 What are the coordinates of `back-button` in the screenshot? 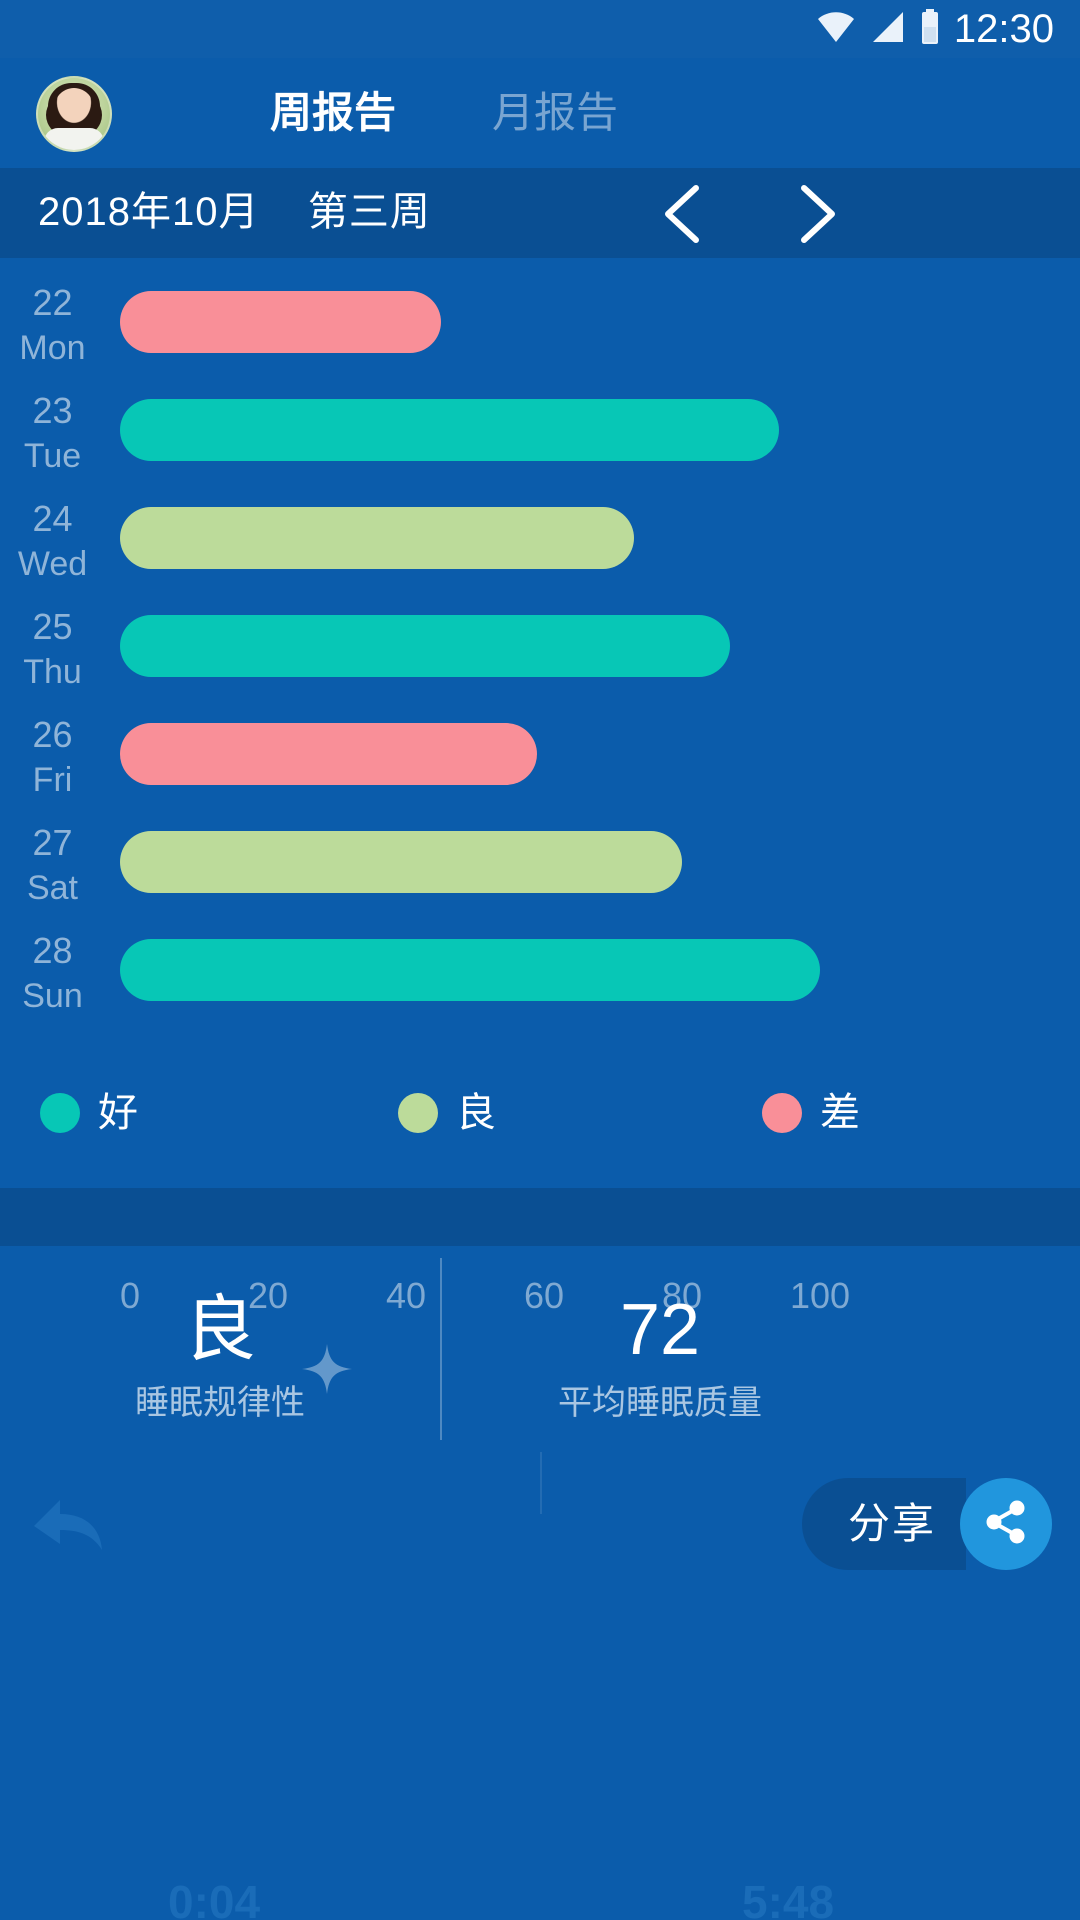 It's located at (66, 1522).